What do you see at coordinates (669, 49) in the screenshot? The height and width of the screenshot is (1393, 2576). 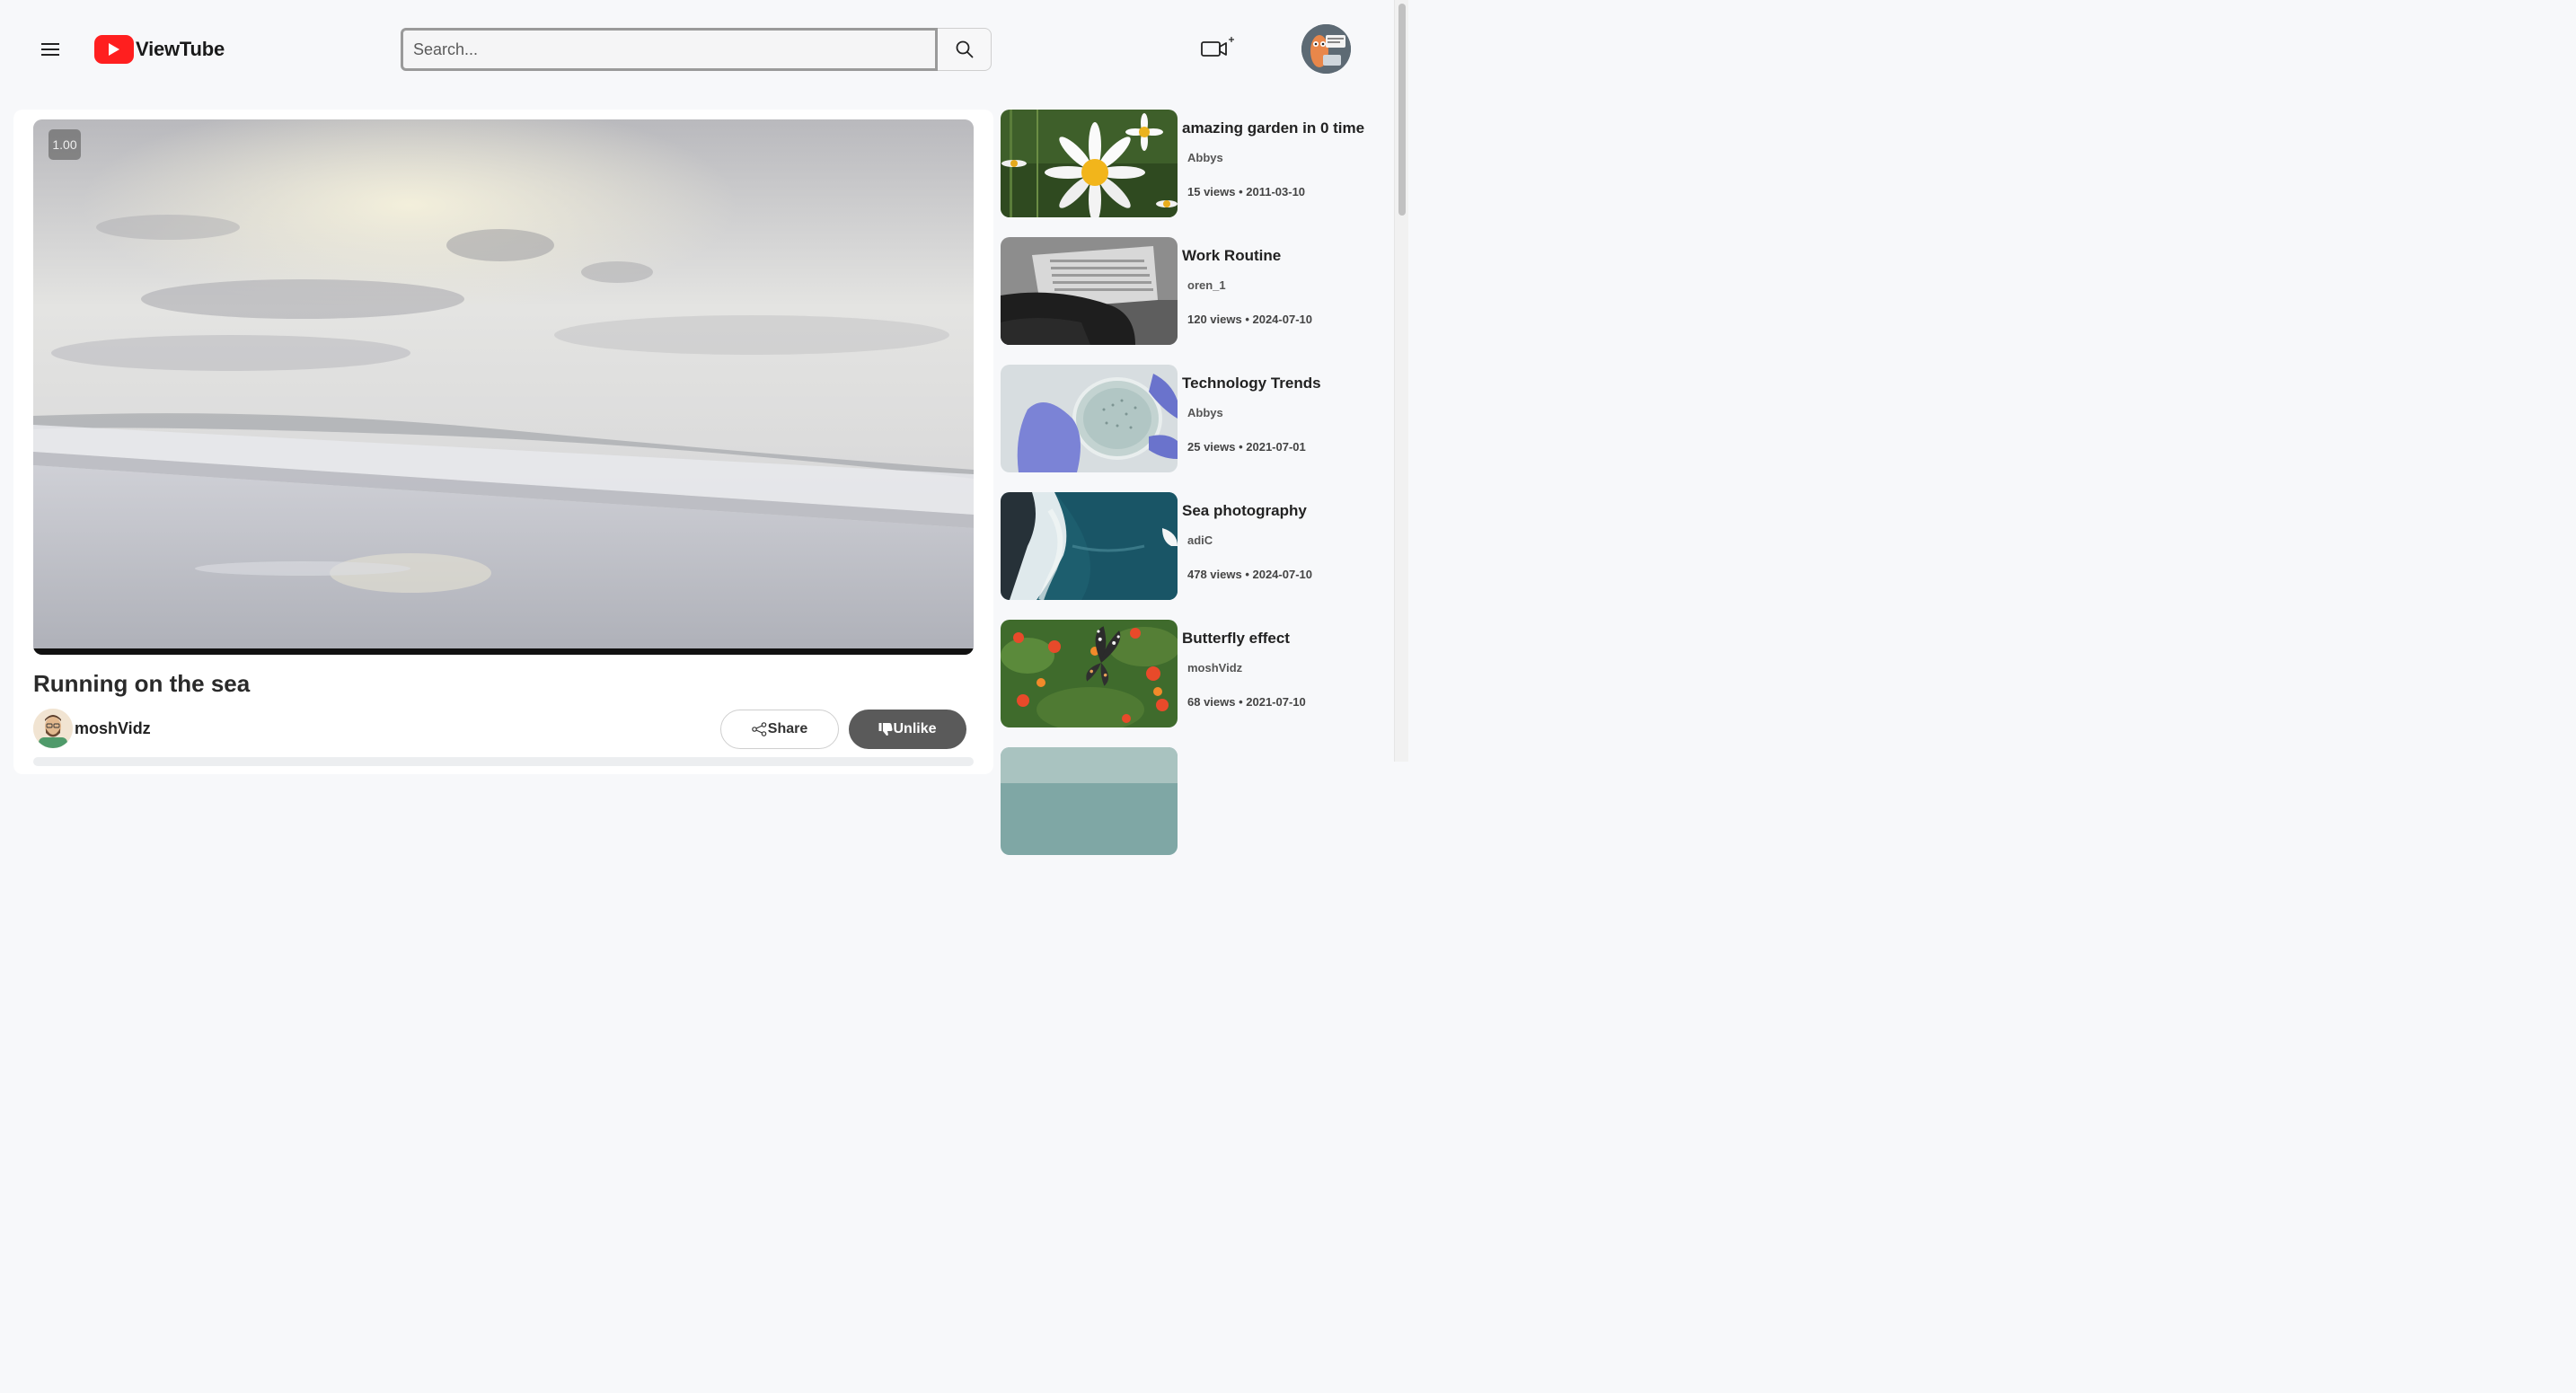 I see `search-input` at bounding box center [669, 49].